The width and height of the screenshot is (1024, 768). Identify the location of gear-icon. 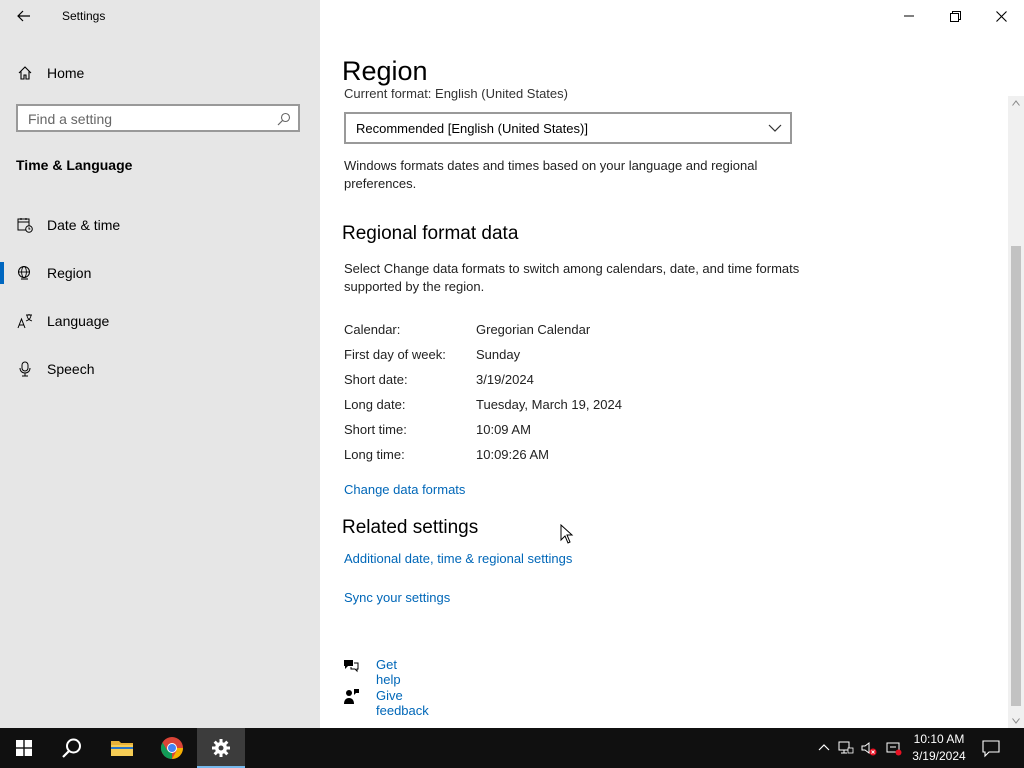
(221, 748).